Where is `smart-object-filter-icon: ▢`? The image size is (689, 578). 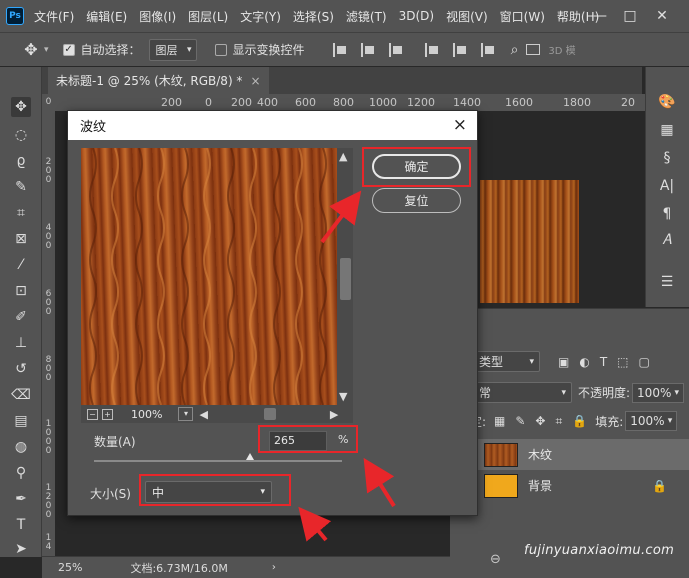 smart-object-filter-icon: ▢ is located at coordinates (644, 362).